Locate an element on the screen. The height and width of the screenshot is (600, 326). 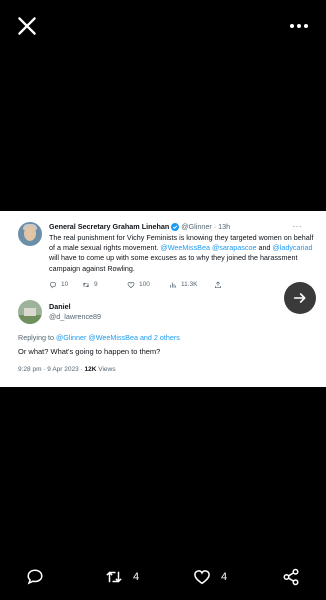
reply-icon is located at coordinates (53, 285).